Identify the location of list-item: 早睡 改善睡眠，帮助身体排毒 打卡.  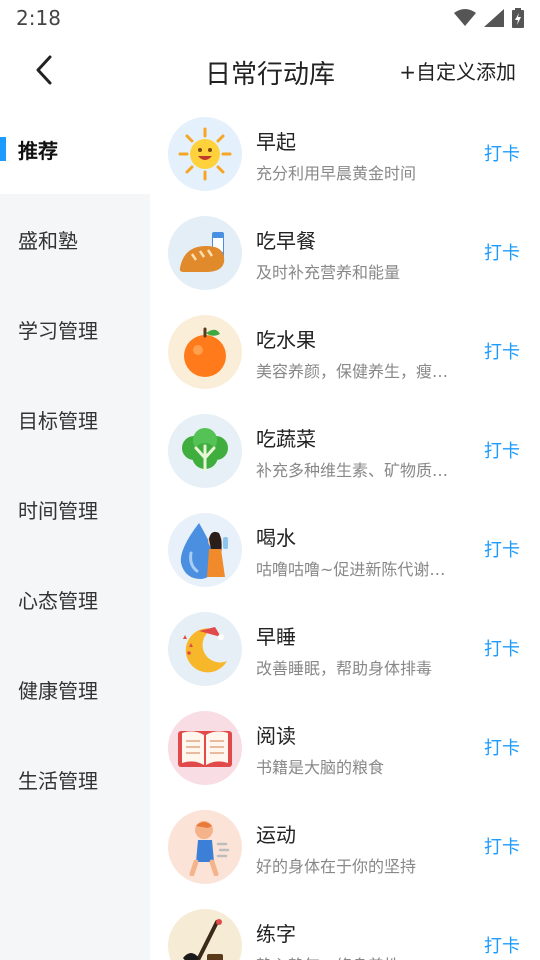
(345, 648).